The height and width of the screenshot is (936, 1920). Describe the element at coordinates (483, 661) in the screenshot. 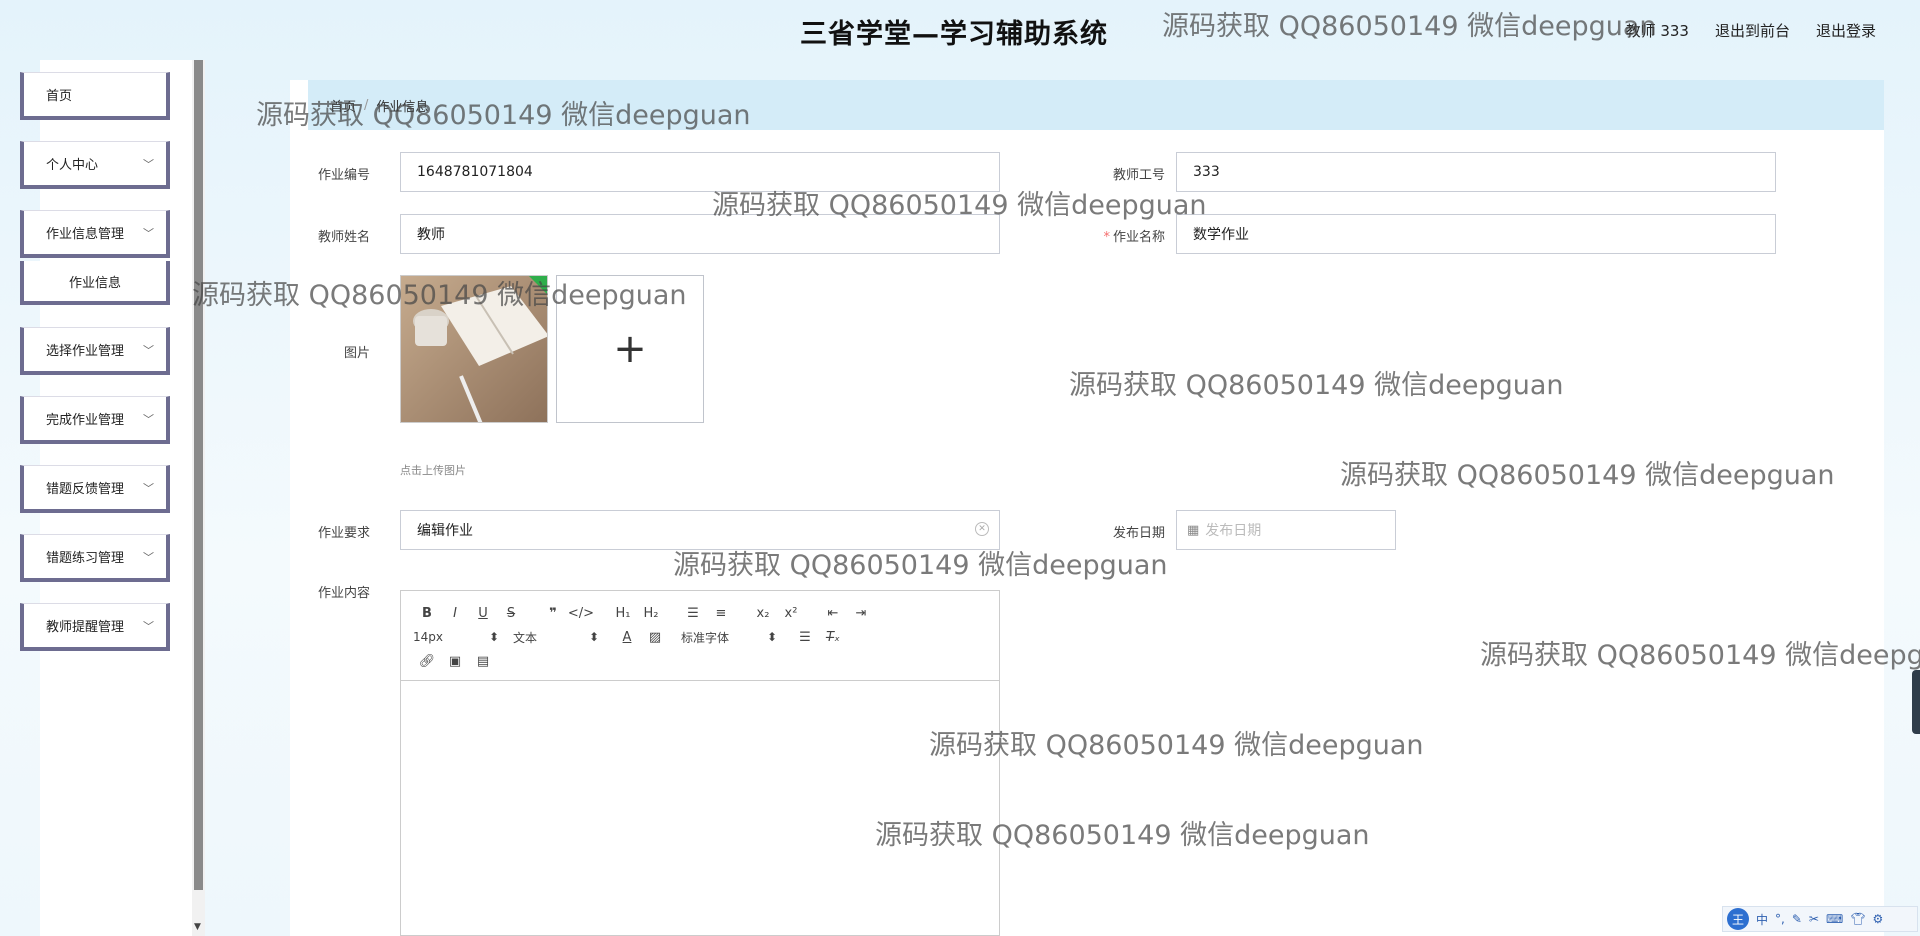

I see `video-icon: ▤` at that location.